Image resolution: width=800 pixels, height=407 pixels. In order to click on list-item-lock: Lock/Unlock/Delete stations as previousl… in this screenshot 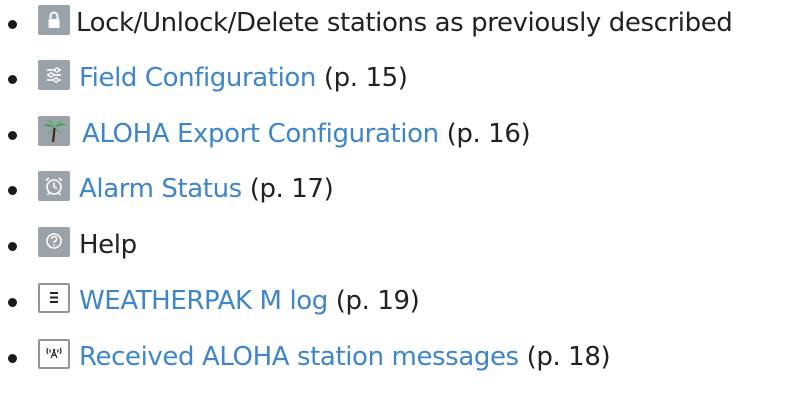, I will do `click(400, 23)`.